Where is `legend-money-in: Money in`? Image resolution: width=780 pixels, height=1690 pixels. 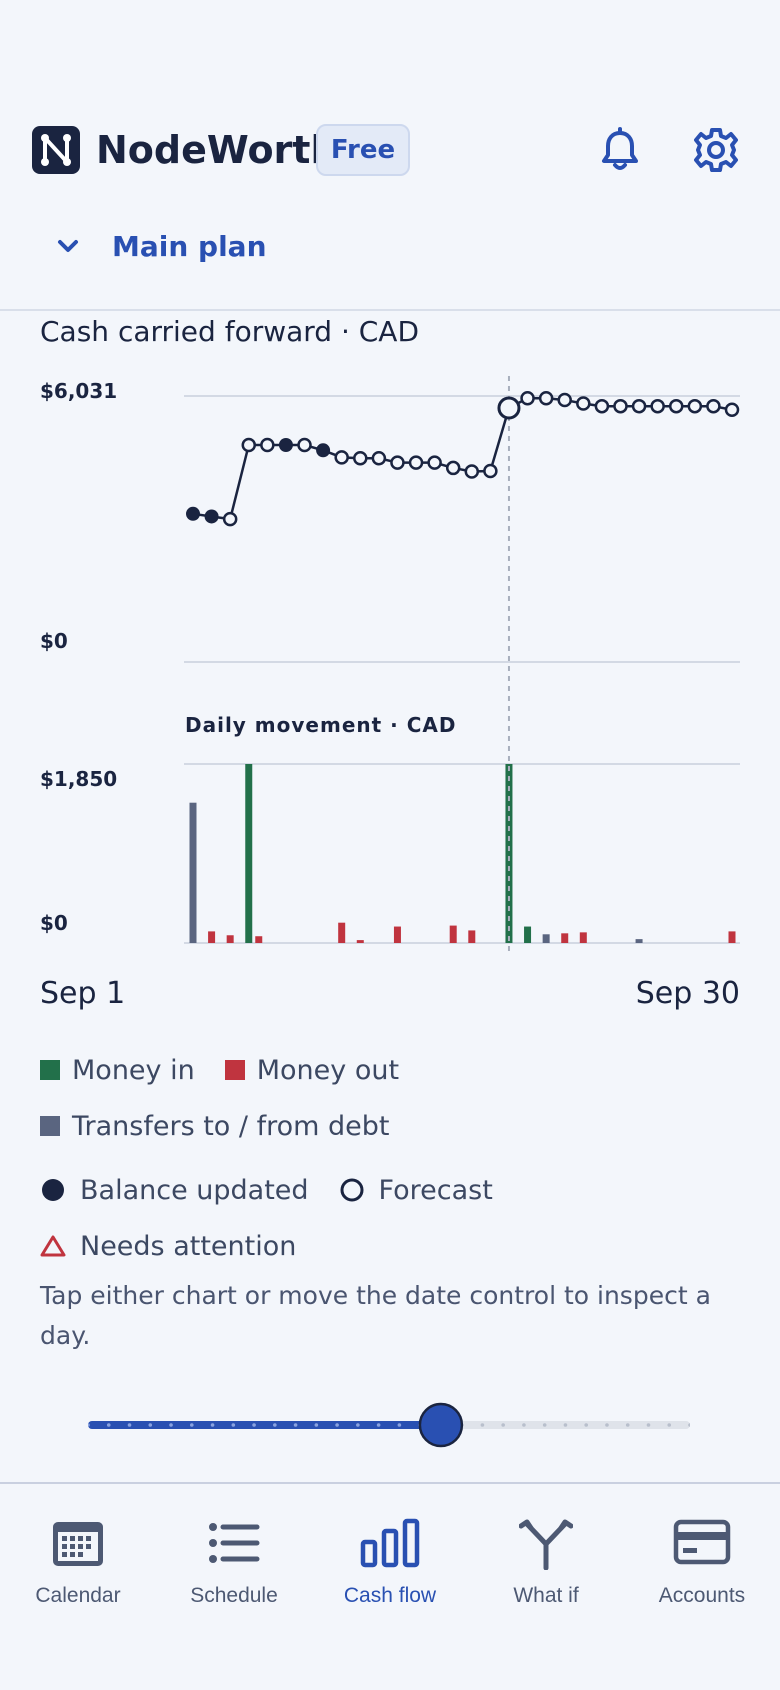 legend-money-in: Money in is located at coordinates (133, 1070).